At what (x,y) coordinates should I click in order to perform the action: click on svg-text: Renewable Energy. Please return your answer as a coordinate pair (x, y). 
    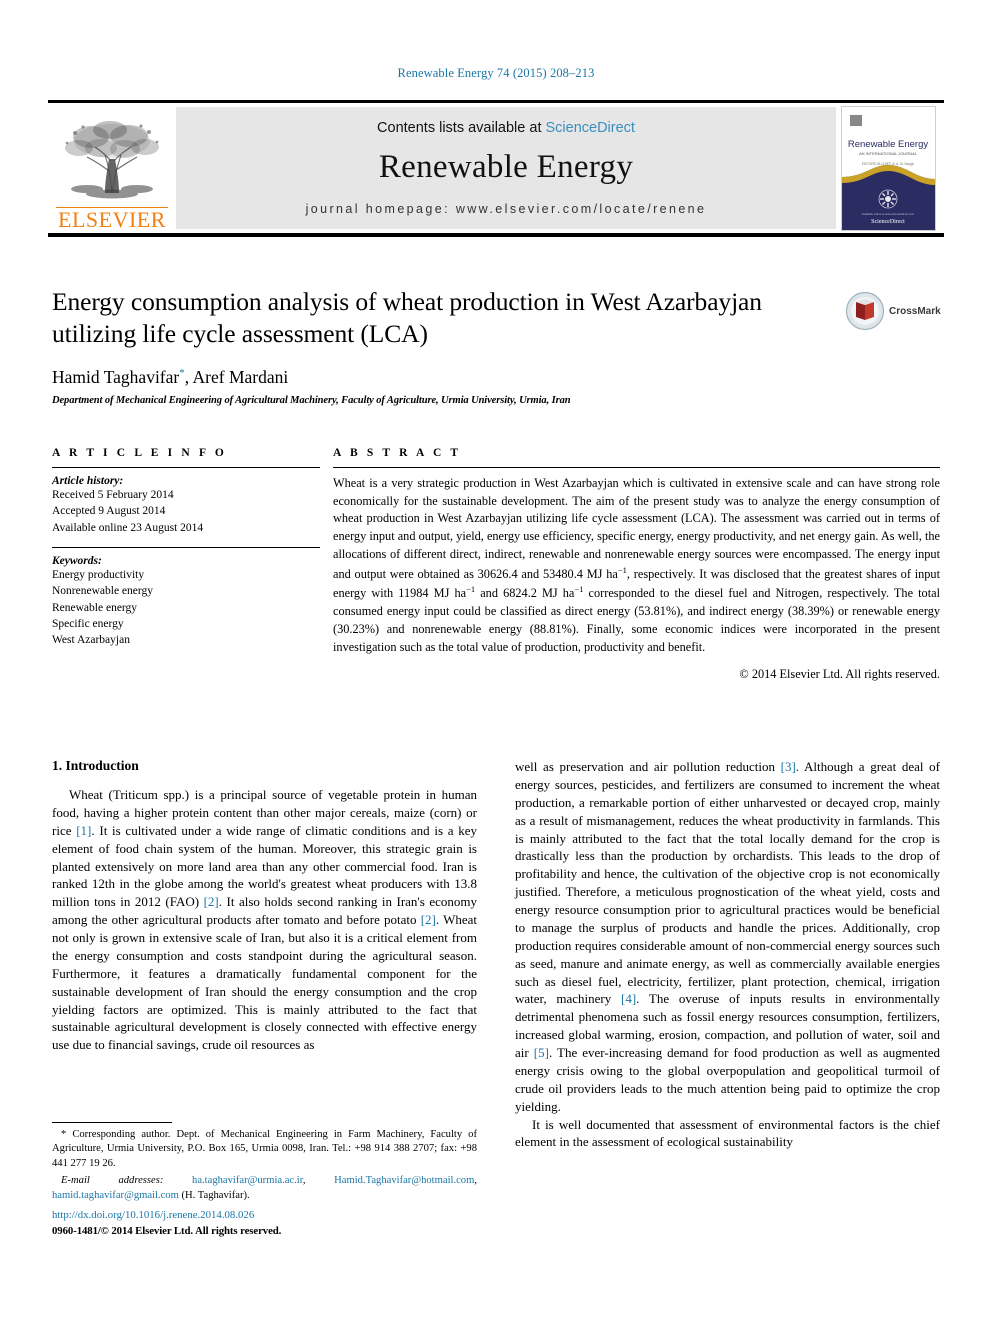
    Looking at the image, I should click on (887, 144).